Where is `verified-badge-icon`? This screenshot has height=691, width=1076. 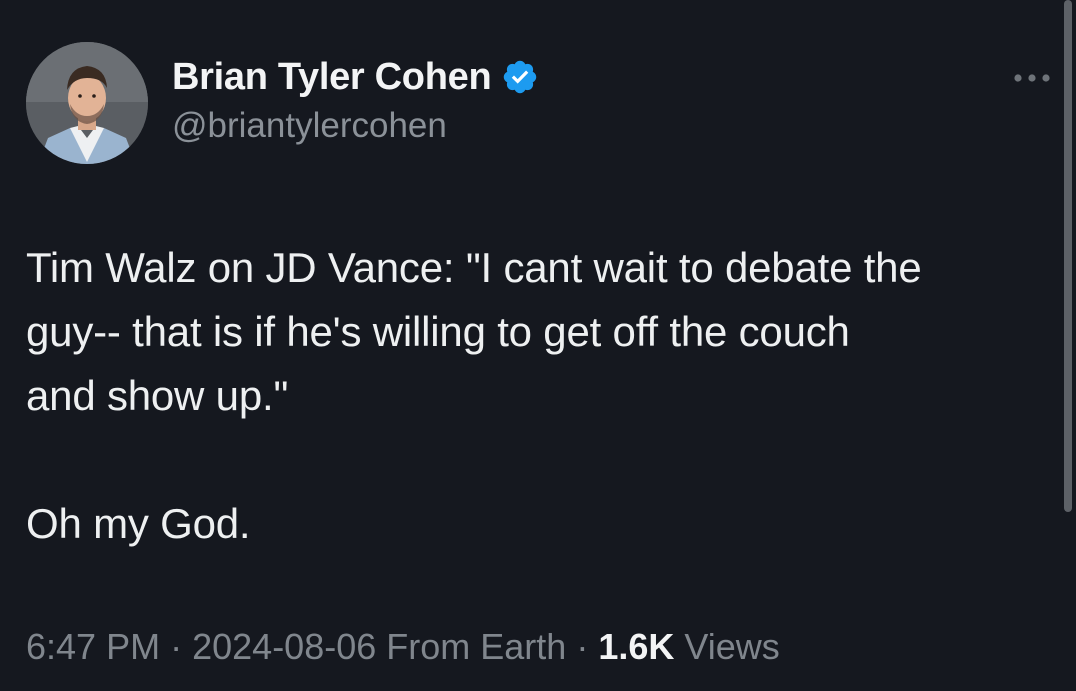
verified-badge-icon is located at coordinates (520, 77).